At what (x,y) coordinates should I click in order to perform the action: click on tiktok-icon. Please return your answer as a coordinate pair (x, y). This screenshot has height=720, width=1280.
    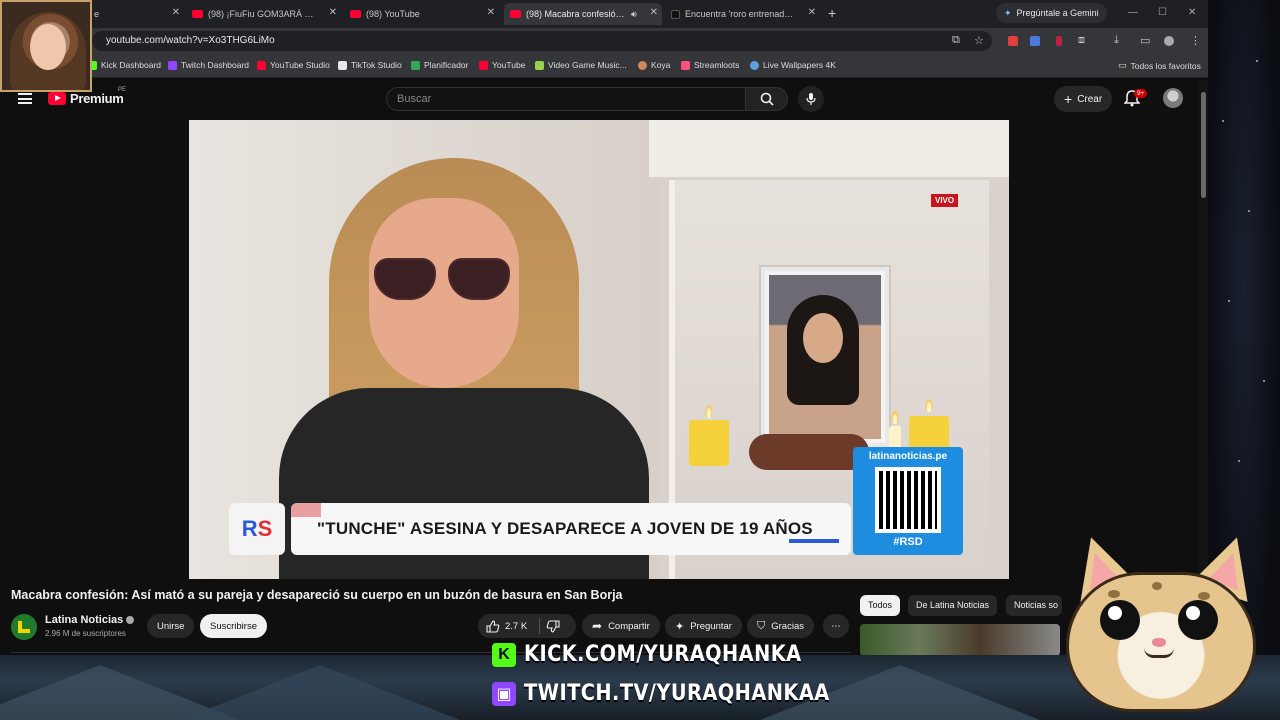
    Looking at the image, I should click on (342, 65).